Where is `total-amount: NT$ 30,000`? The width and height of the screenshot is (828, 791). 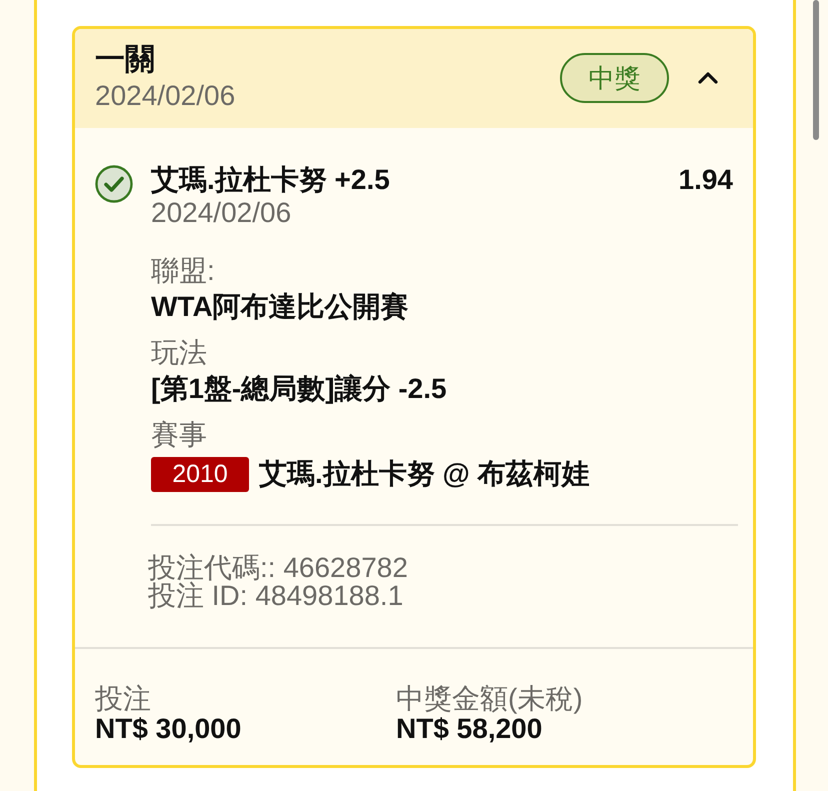 total-amount: NT$ 30,000 is located at coordinates (168, 729).